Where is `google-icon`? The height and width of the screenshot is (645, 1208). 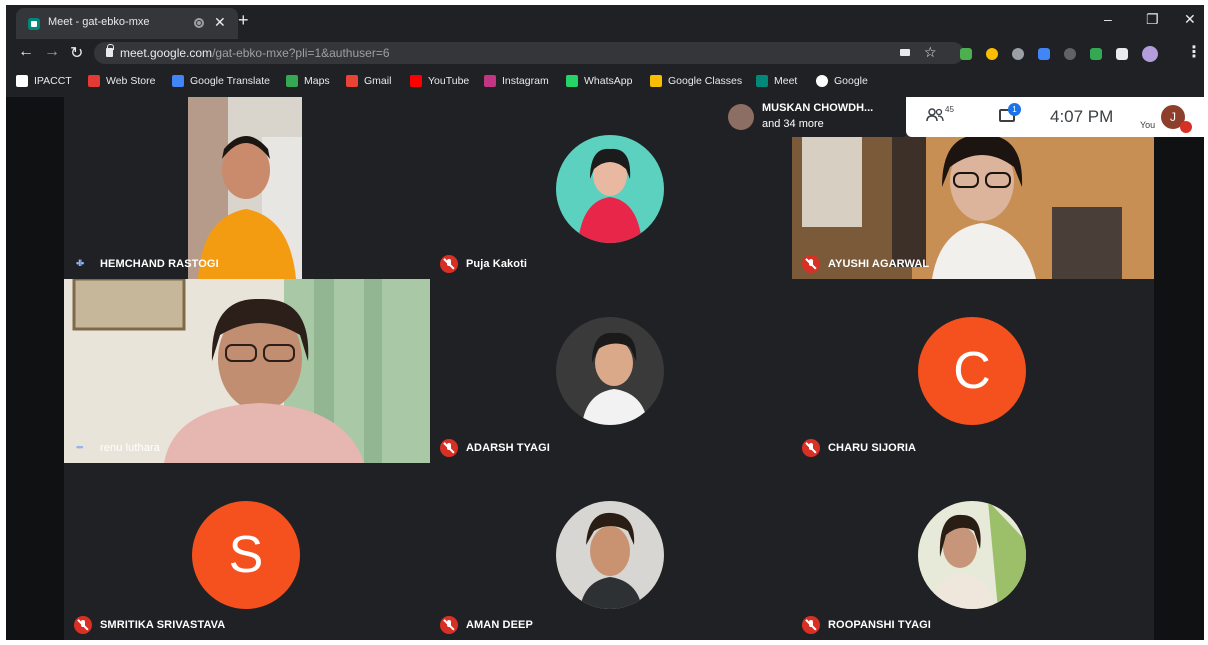 google-icon is located at coordinates (822, 81).